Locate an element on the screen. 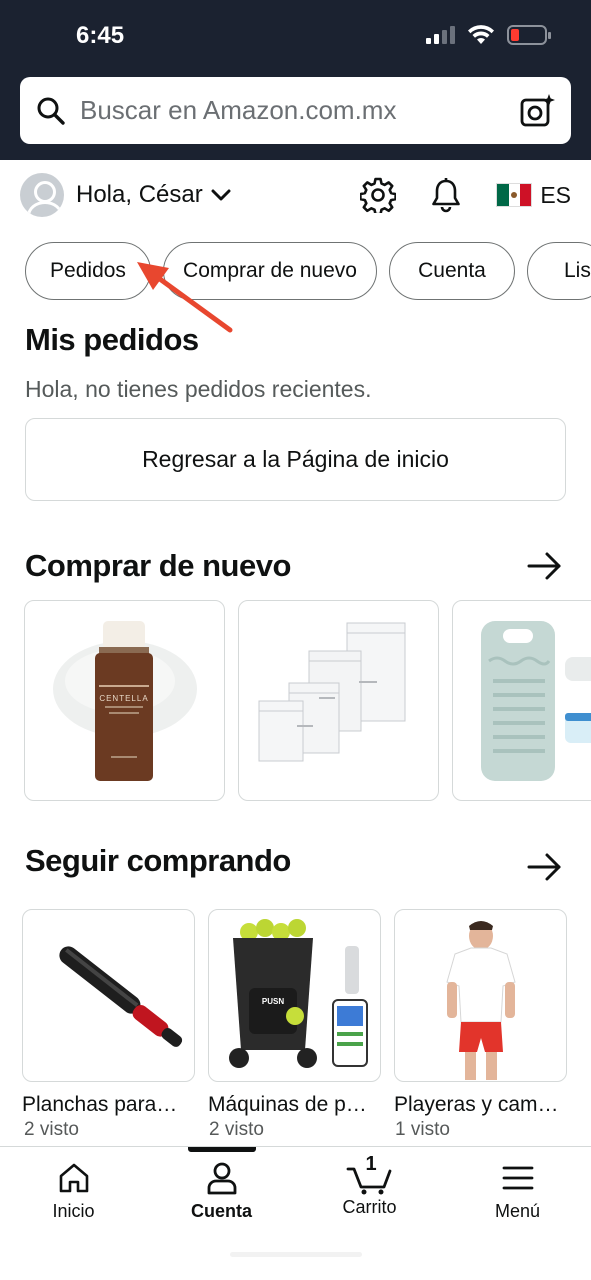 The width and height of the screenshot is (591, 1280). machine-brand-text: PUSN is located at coordinates (273, 1001).